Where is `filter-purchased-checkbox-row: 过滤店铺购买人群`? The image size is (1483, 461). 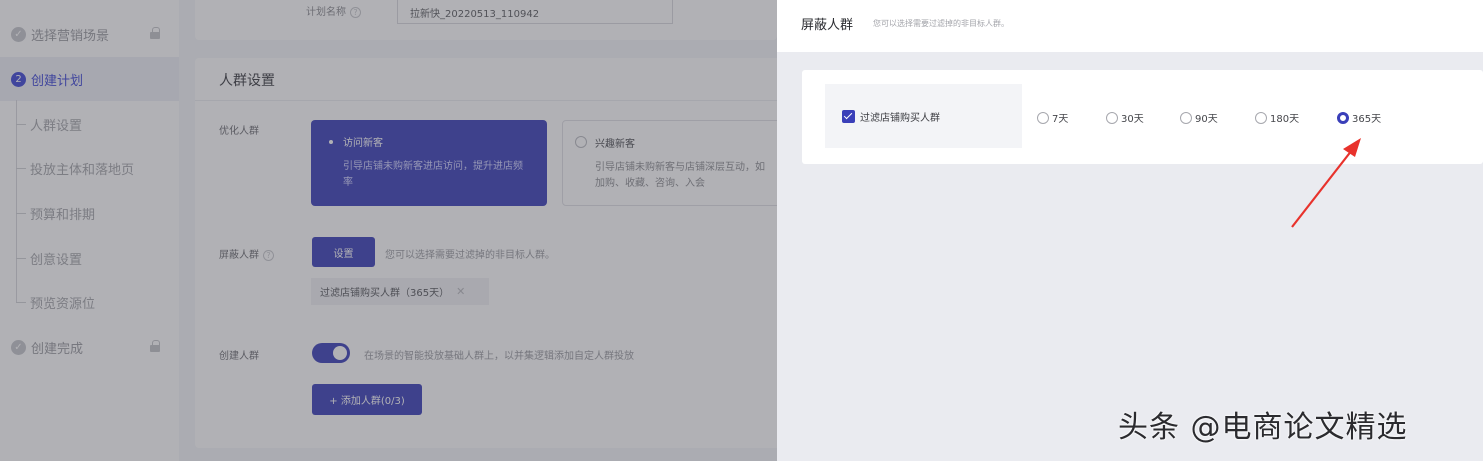 filter-purchased-checkbox-row: 过滤店铺购买人群 is located at coordinates (923, 116).